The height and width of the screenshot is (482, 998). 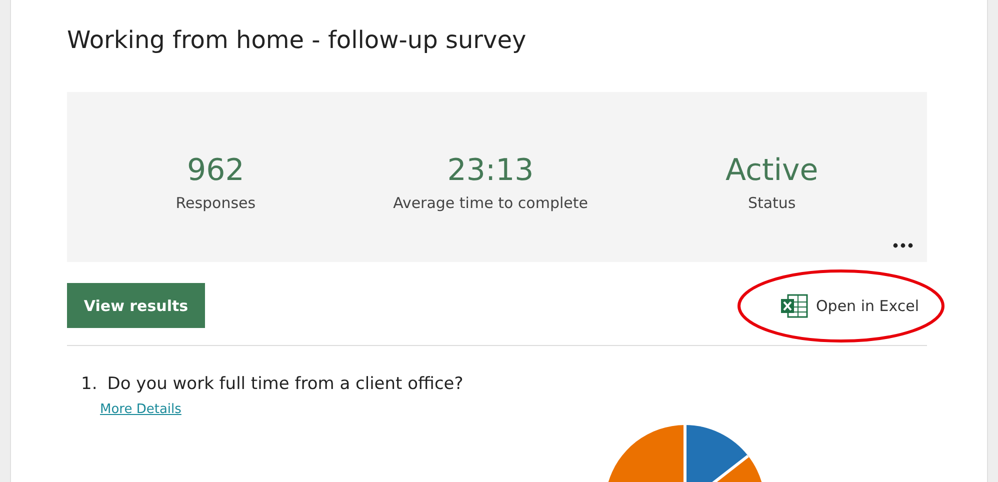 I want to click on stat-value: 962, so click(x=215, y=170).